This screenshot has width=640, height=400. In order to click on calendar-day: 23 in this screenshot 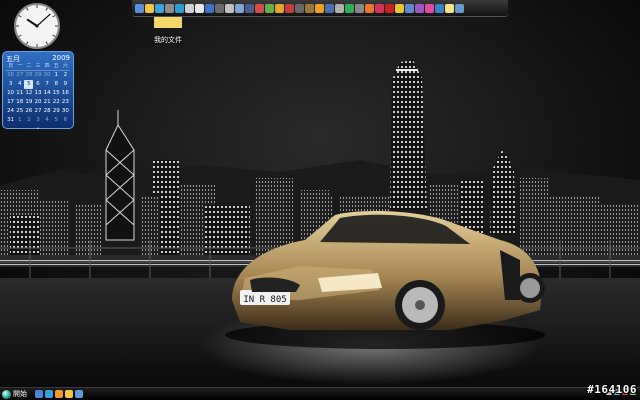, I will do `click(65, 102)`.